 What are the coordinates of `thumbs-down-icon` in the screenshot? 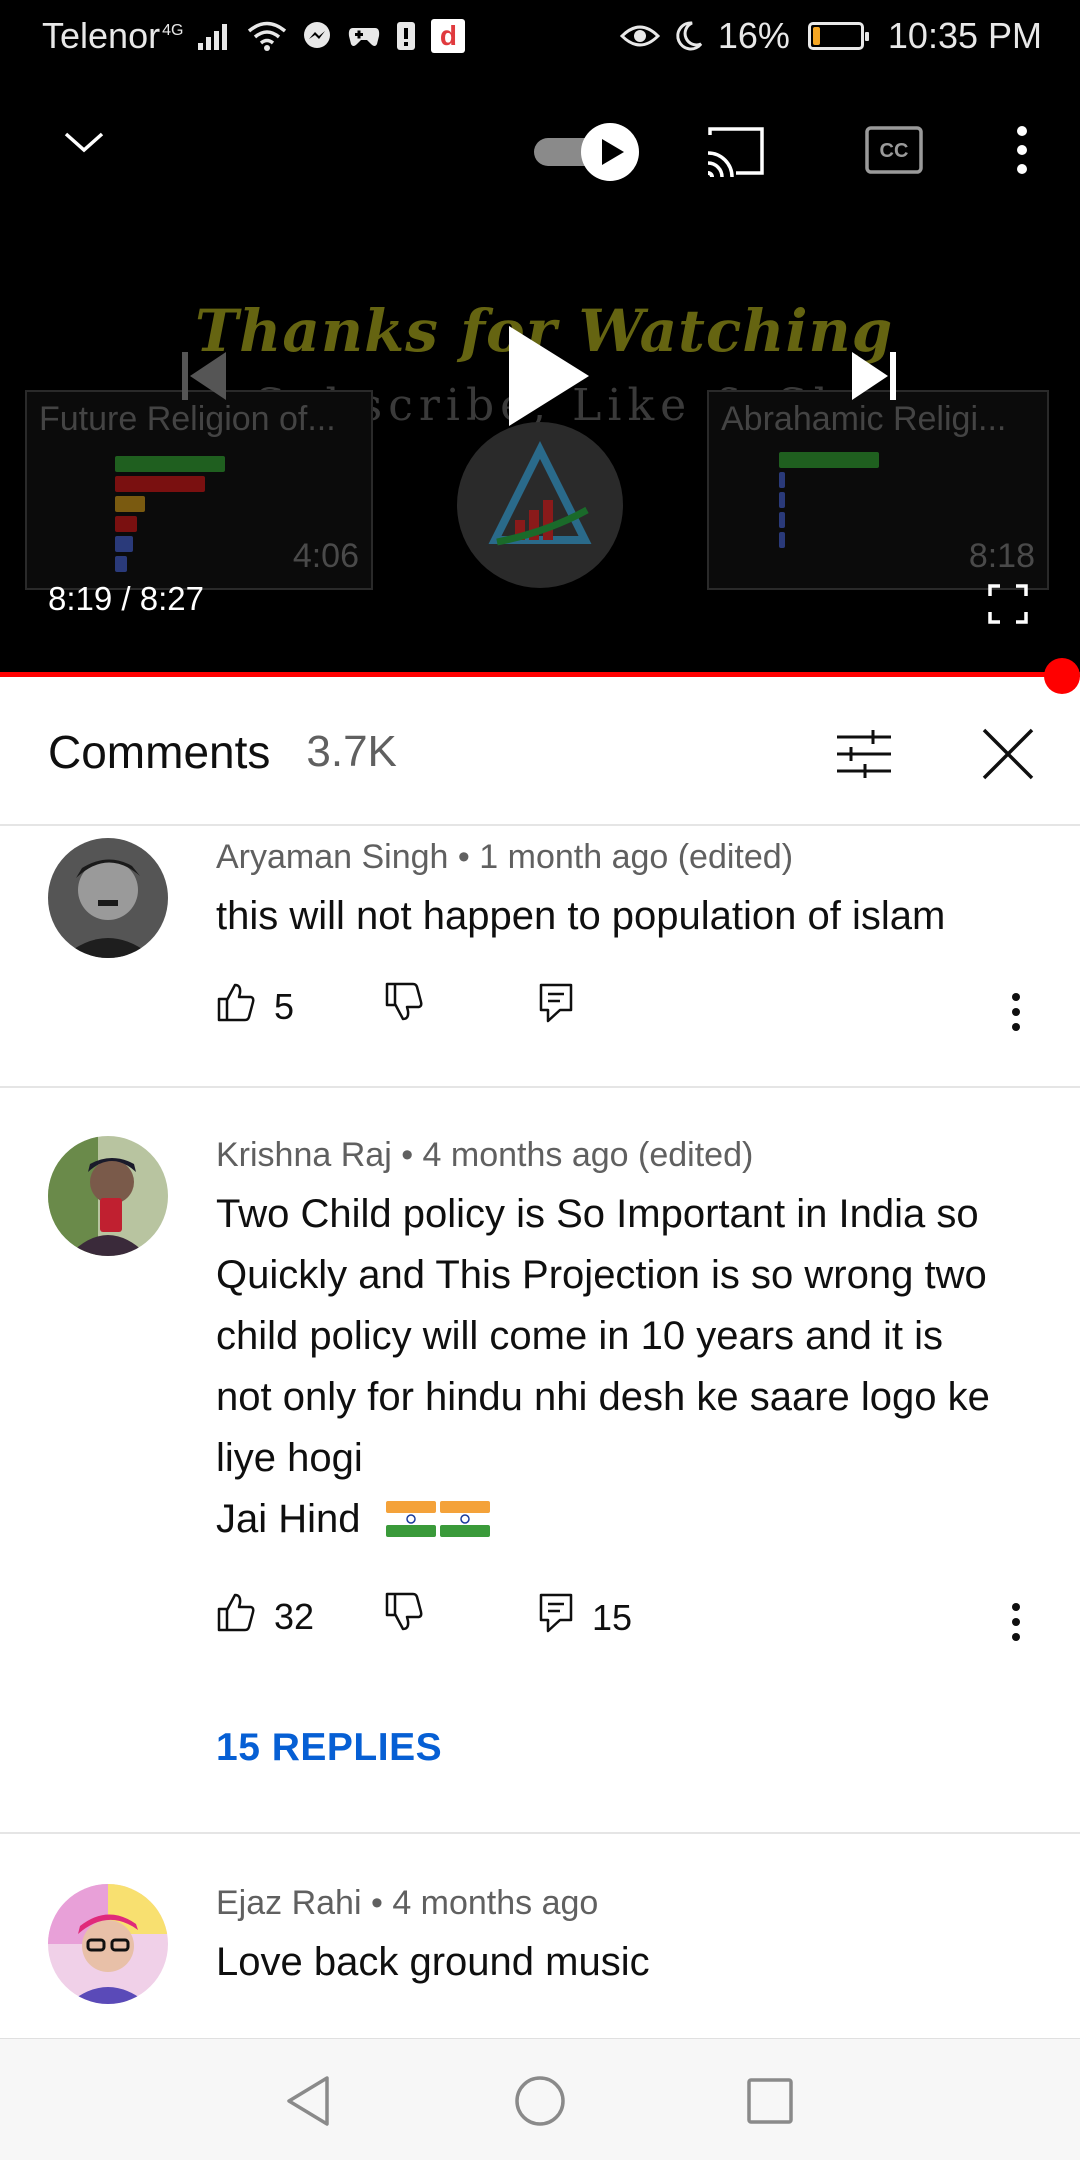 It's located at (404, 1616).